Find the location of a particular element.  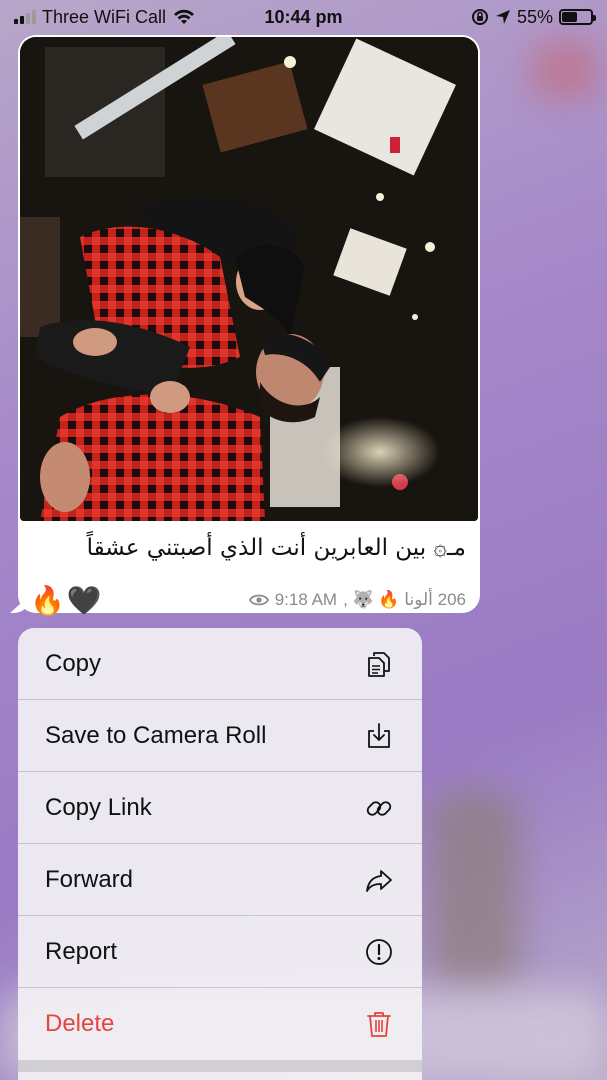

message-time: 9:18 AM is located at coordinates (306, 599).